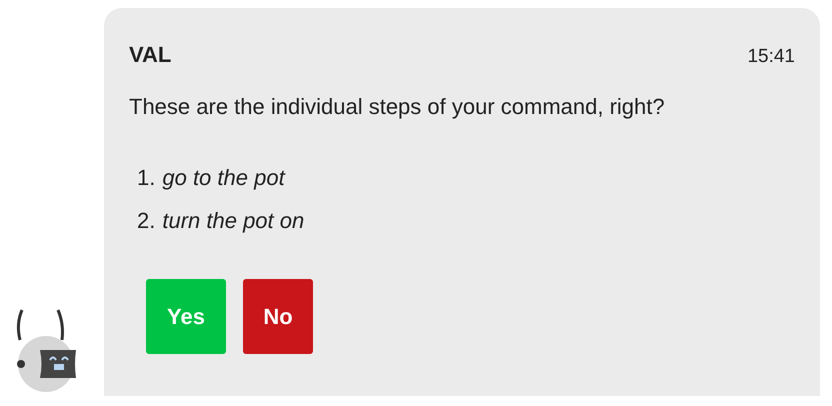  I want to click on message-time: 15:41, so click(771, 57).